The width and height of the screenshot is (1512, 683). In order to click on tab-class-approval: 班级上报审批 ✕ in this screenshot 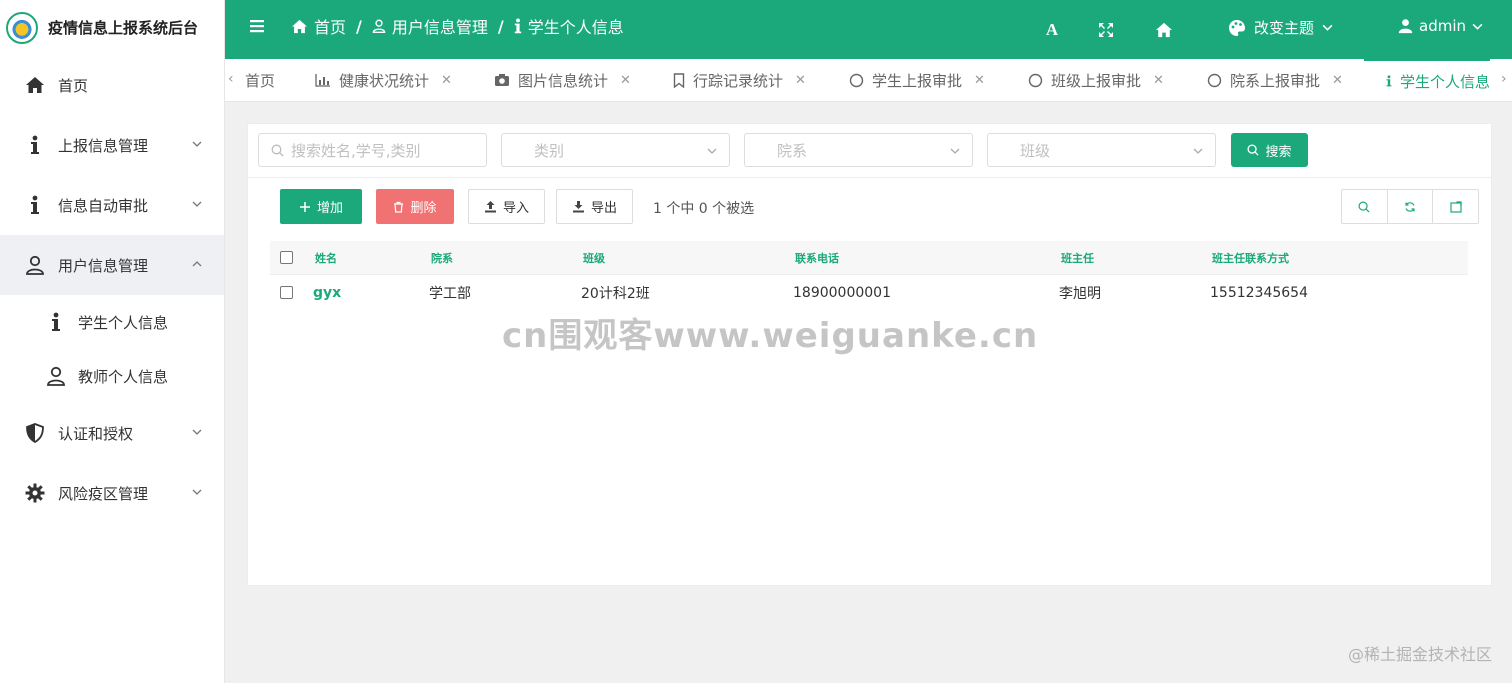, I will do `click(1096, 80)`.